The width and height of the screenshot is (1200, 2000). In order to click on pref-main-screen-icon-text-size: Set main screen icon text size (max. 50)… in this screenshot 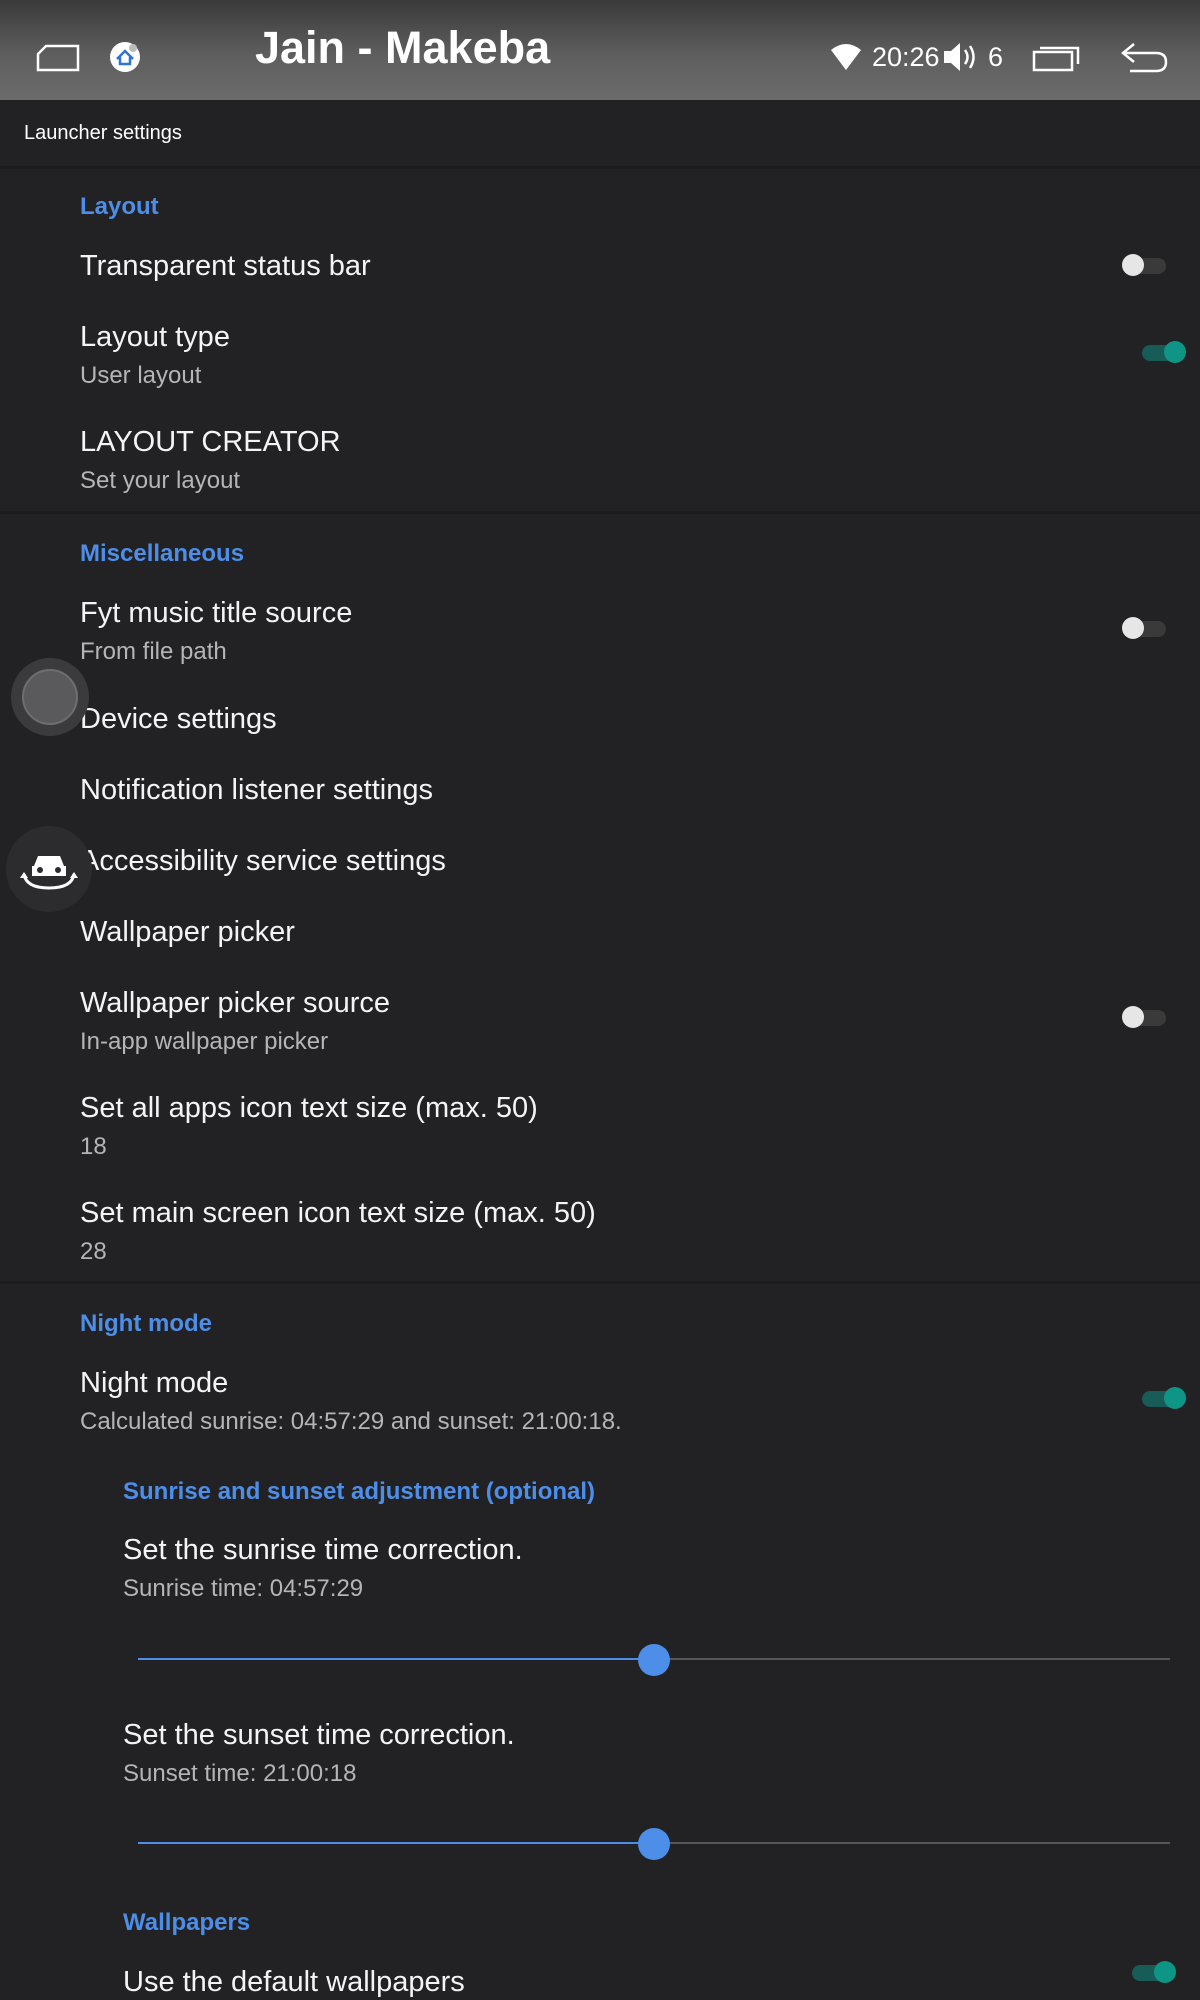, I will do `click(600, 1231)`.